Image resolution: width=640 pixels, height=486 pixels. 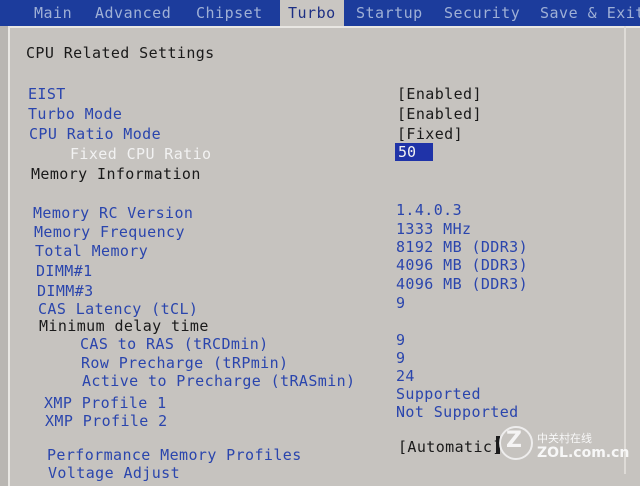 What do you see at coordinates (625, 250) in the screenshot?
I see `panel-divider` at bounding box center [625, 250].